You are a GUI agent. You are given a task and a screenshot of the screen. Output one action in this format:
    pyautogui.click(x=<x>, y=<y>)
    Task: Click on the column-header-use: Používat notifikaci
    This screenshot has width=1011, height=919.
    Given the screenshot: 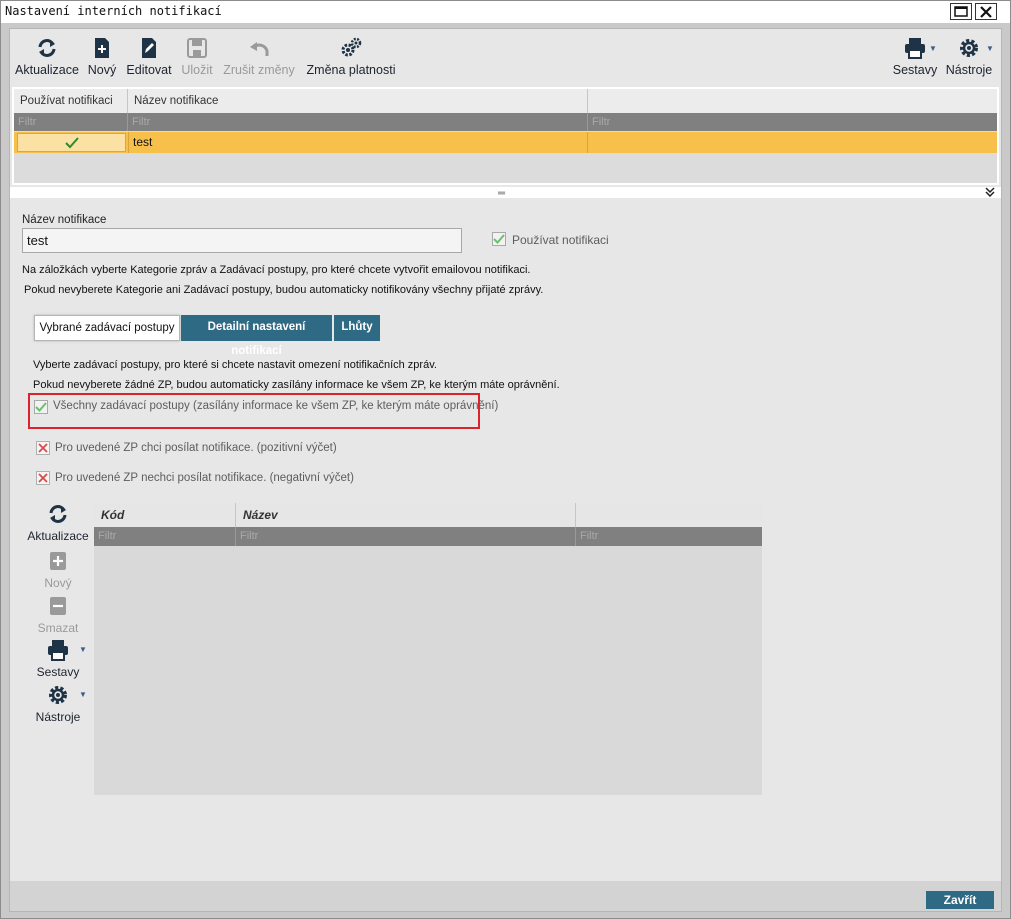 What is the action you would take?
    pyautogui.click(x=71, y=101)
    